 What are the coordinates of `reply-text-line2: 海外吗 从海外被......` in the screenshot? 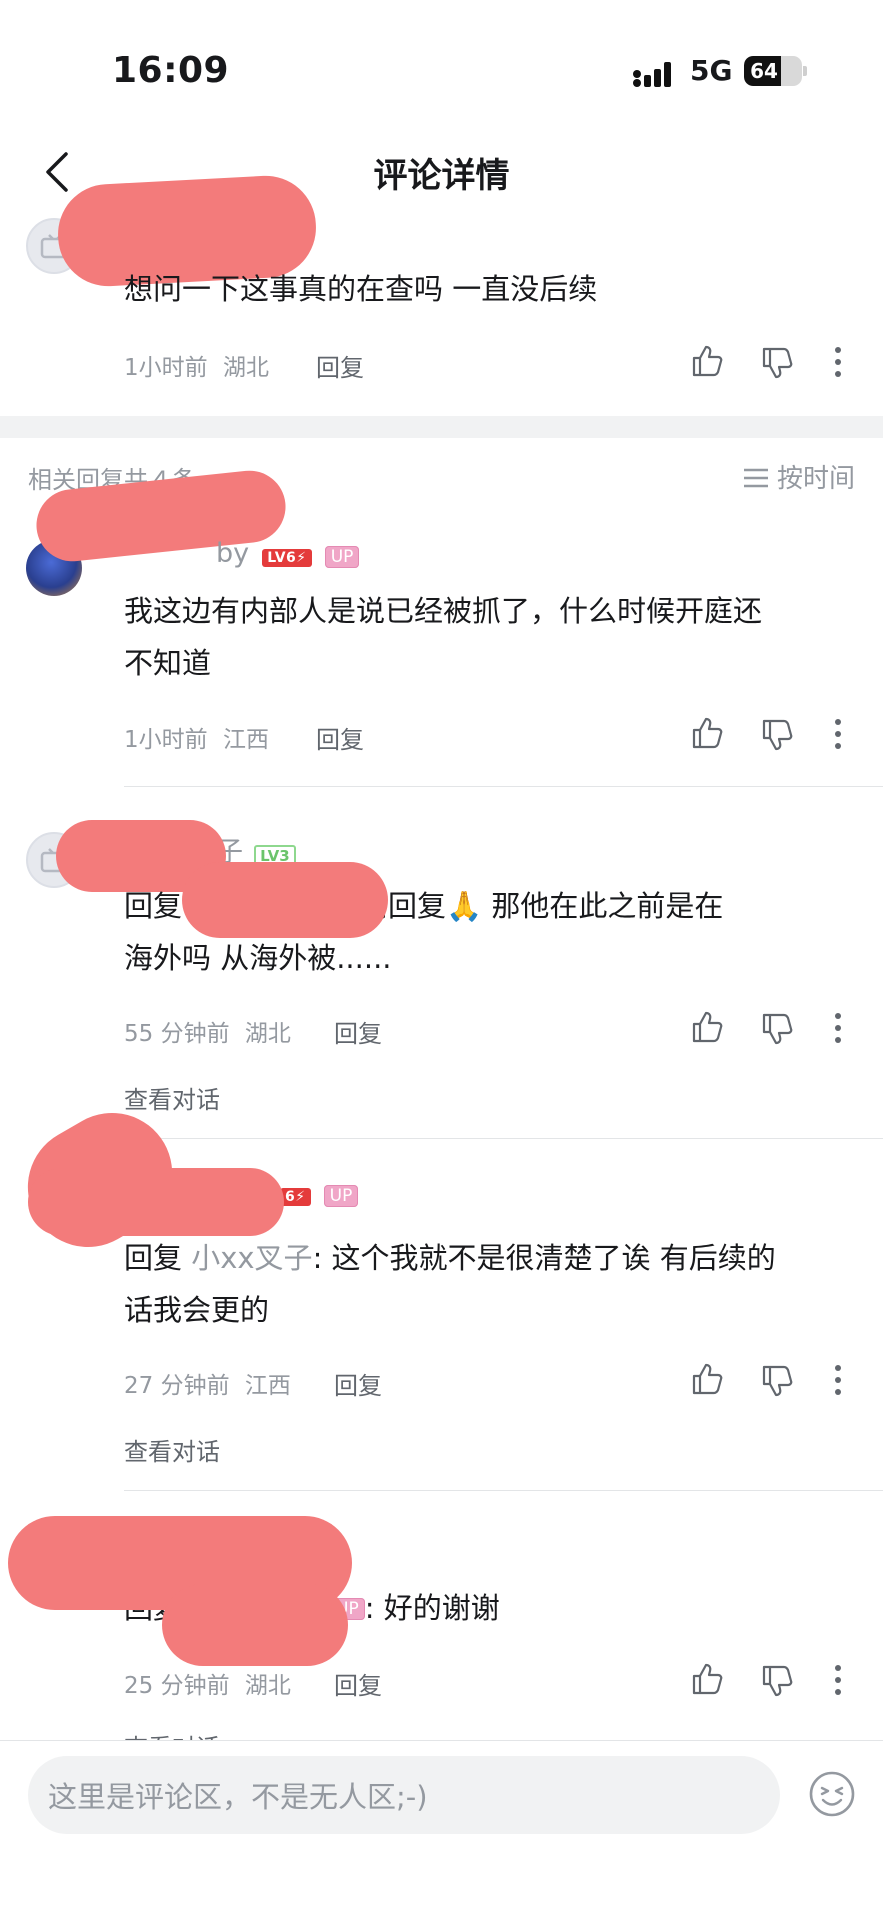 It's located at (258, 958).